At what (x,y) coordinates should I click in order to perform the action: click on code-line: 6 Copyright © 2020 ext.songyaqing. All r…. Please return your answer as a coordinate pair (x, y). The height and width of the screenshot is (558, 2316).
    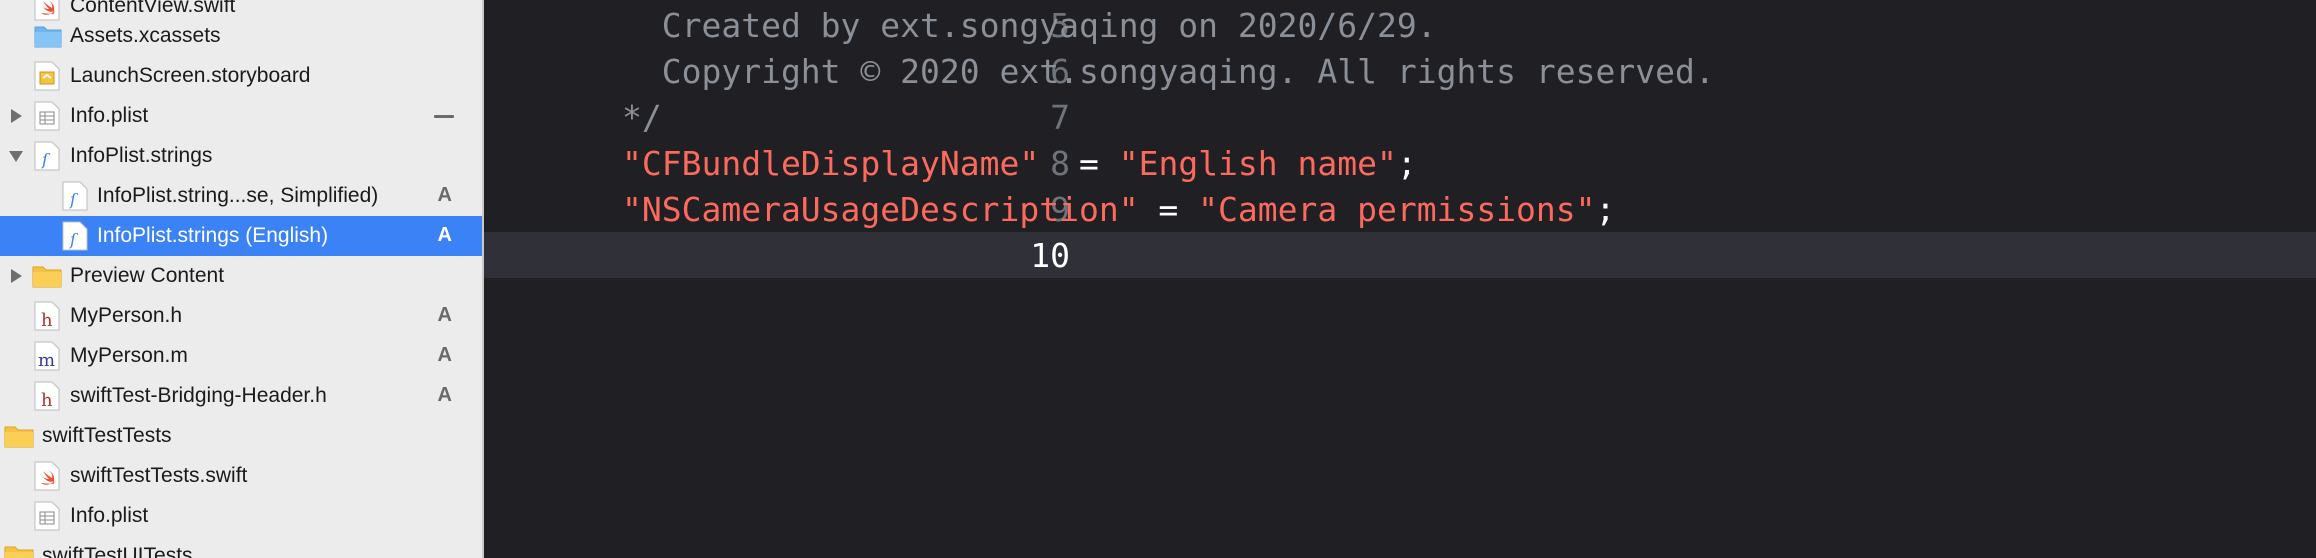
    Looking at the image, I should click on (1400, 71).